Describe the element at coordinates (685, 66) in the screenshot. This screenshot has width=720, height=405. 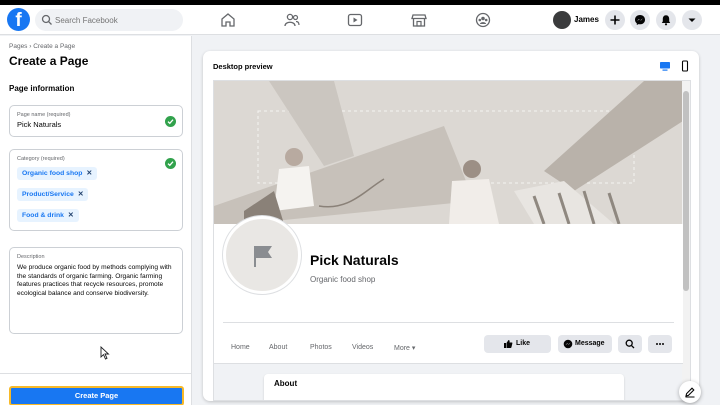
I see `mobile-icon` at that location.